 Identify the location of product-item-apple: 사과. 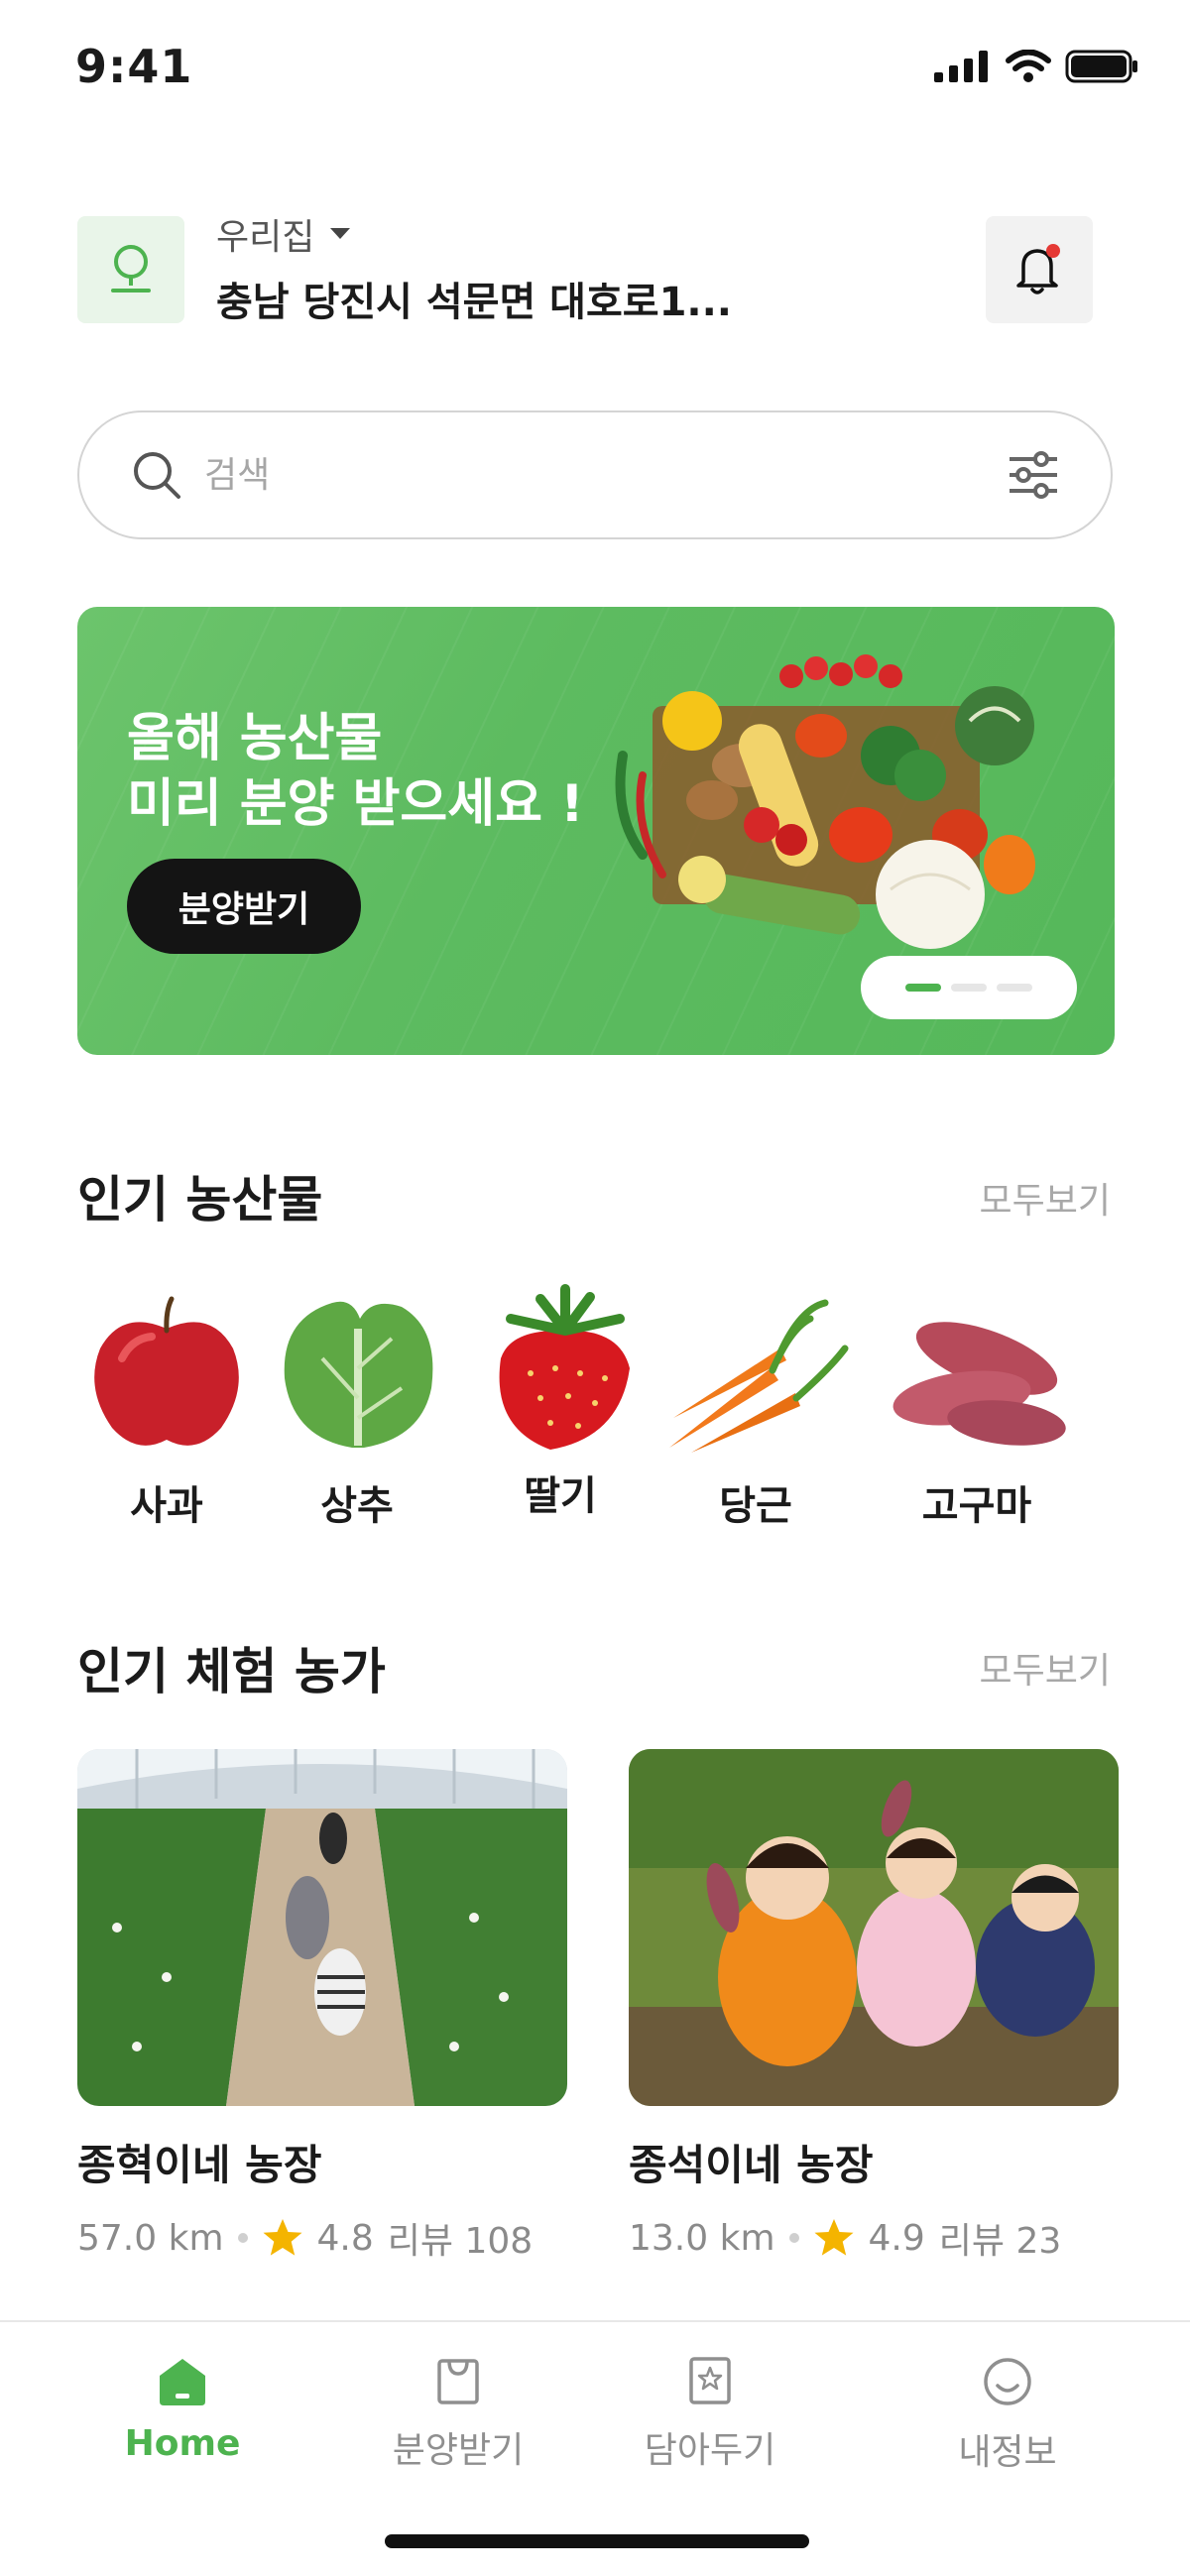
(166, 1410).